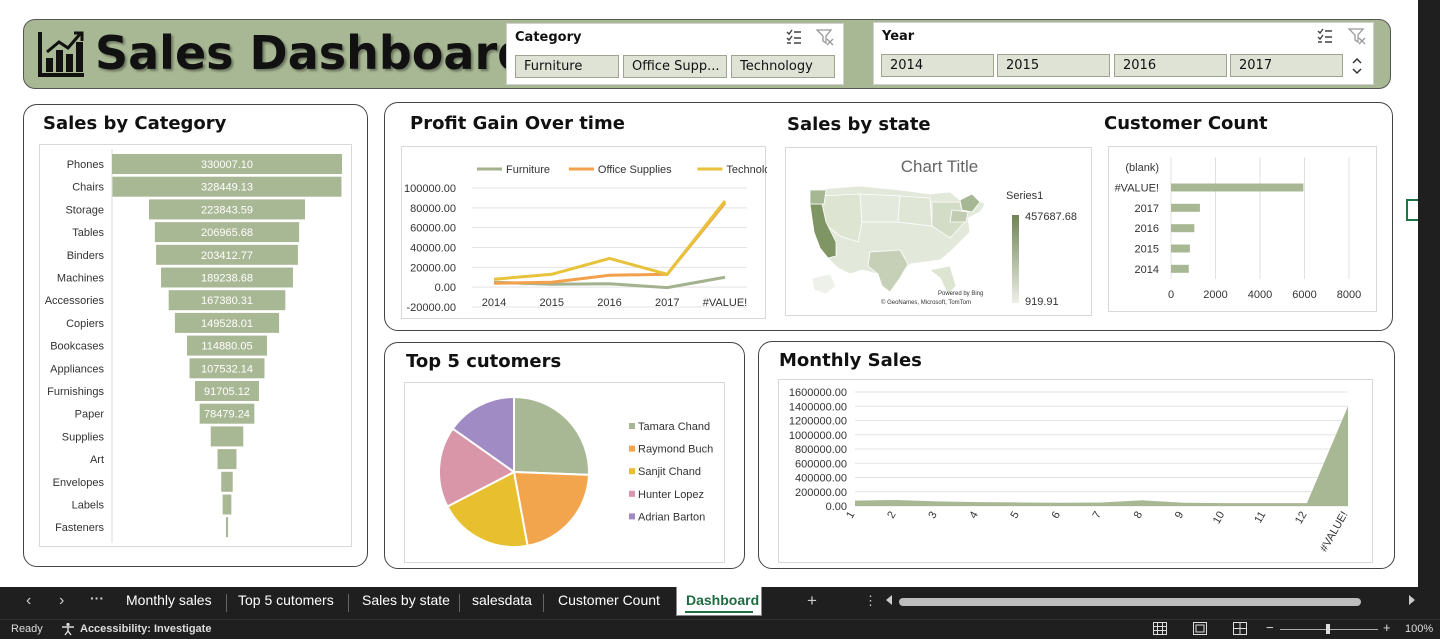 The width and height of the screenshot is (1440, 639). Describe the element at coordinates (1097, 515) in the screenshot. I see `x-tick-label: 7` at that location.